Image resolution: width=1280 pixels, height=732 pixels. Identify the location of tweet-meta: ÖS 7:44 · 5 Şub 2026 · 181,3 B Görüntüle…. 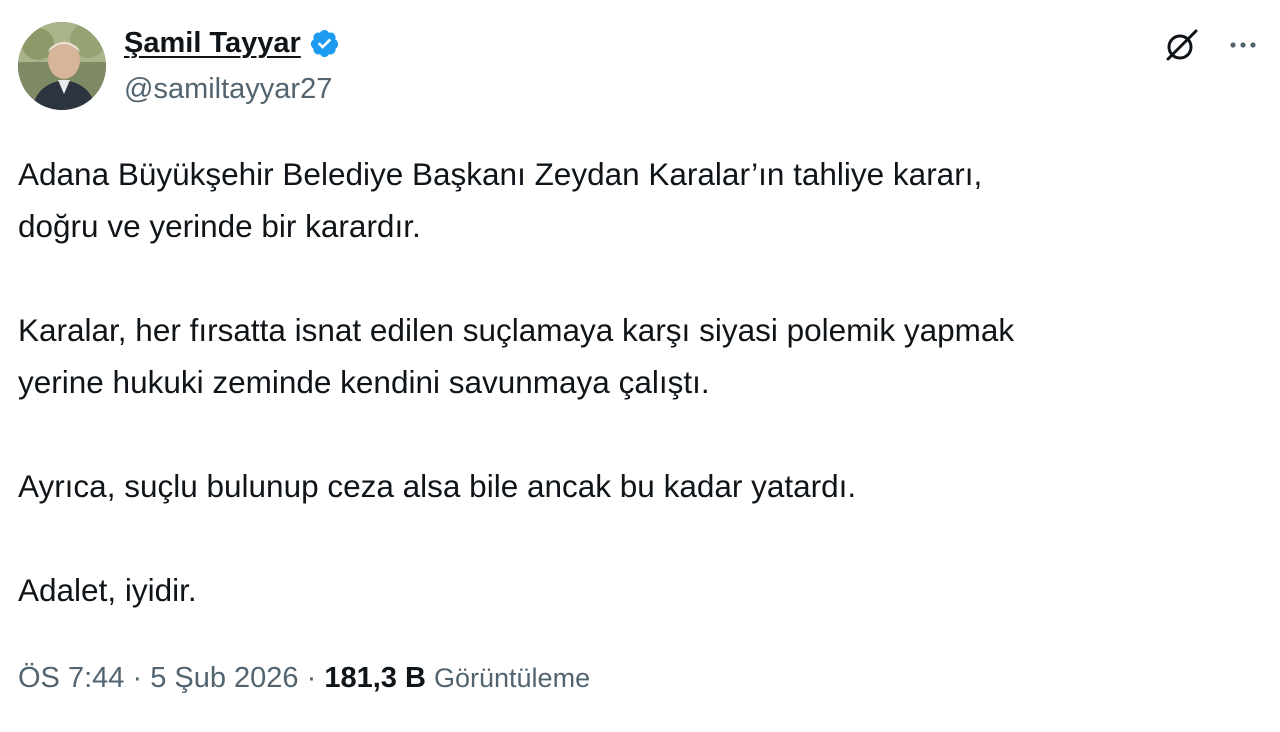
(304, 678).